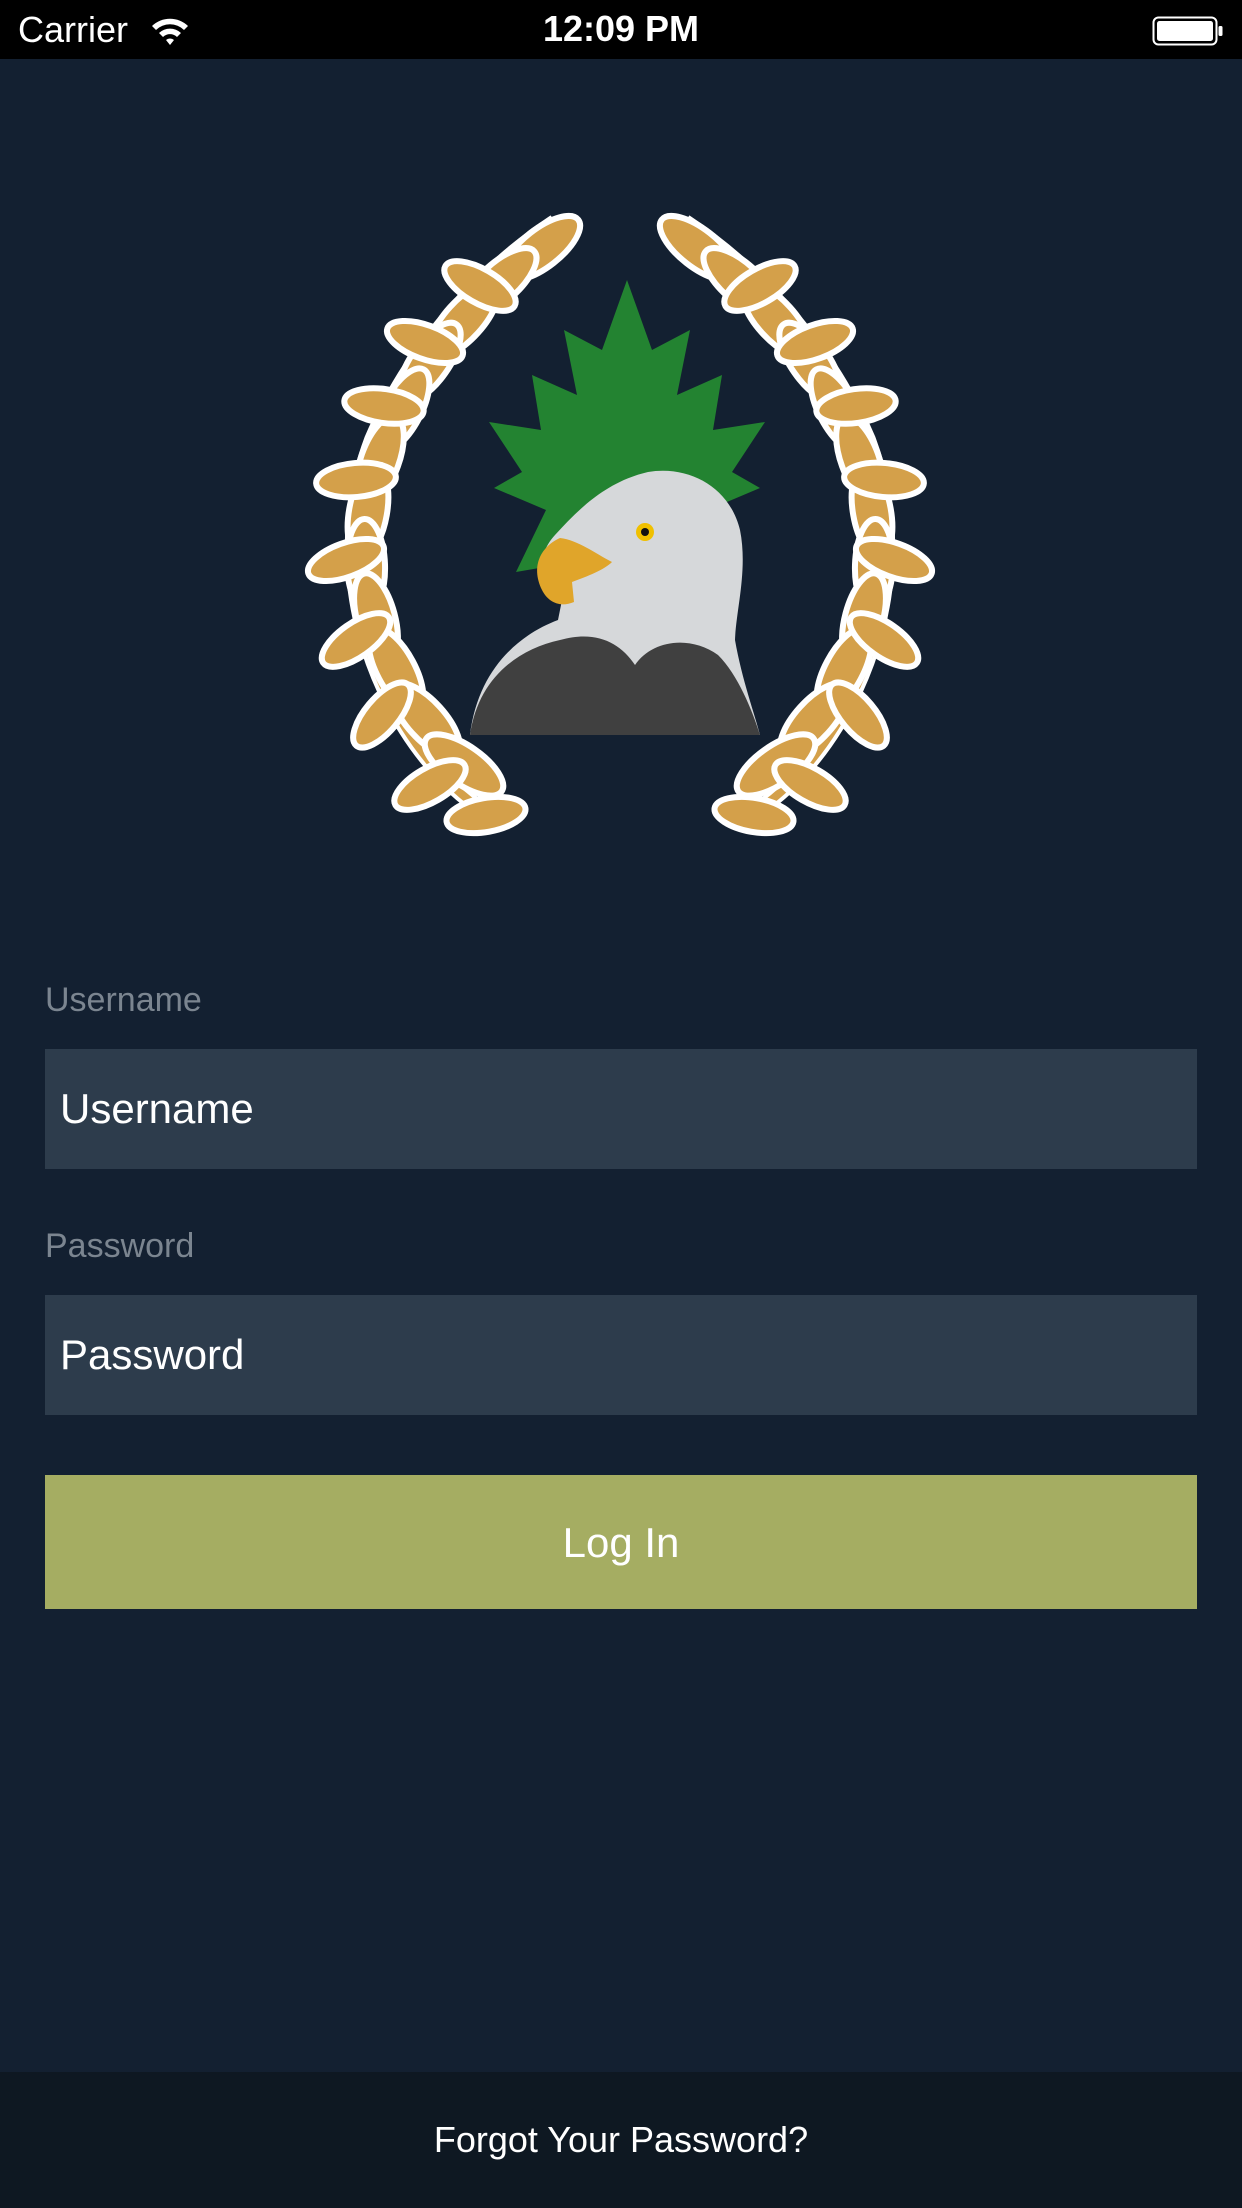  Describe the element at coordinates (621, 1109) in the screenshot. I see `username-input` at that location.